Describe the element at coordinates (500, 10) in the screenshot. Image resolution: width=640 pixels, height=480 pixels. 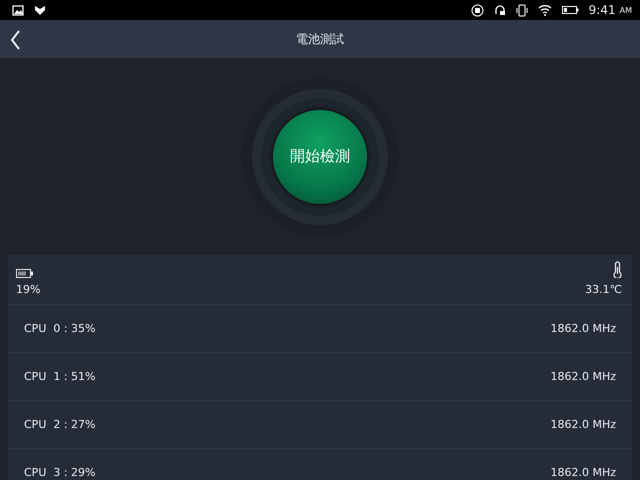
I see `headset-icon` at that location.